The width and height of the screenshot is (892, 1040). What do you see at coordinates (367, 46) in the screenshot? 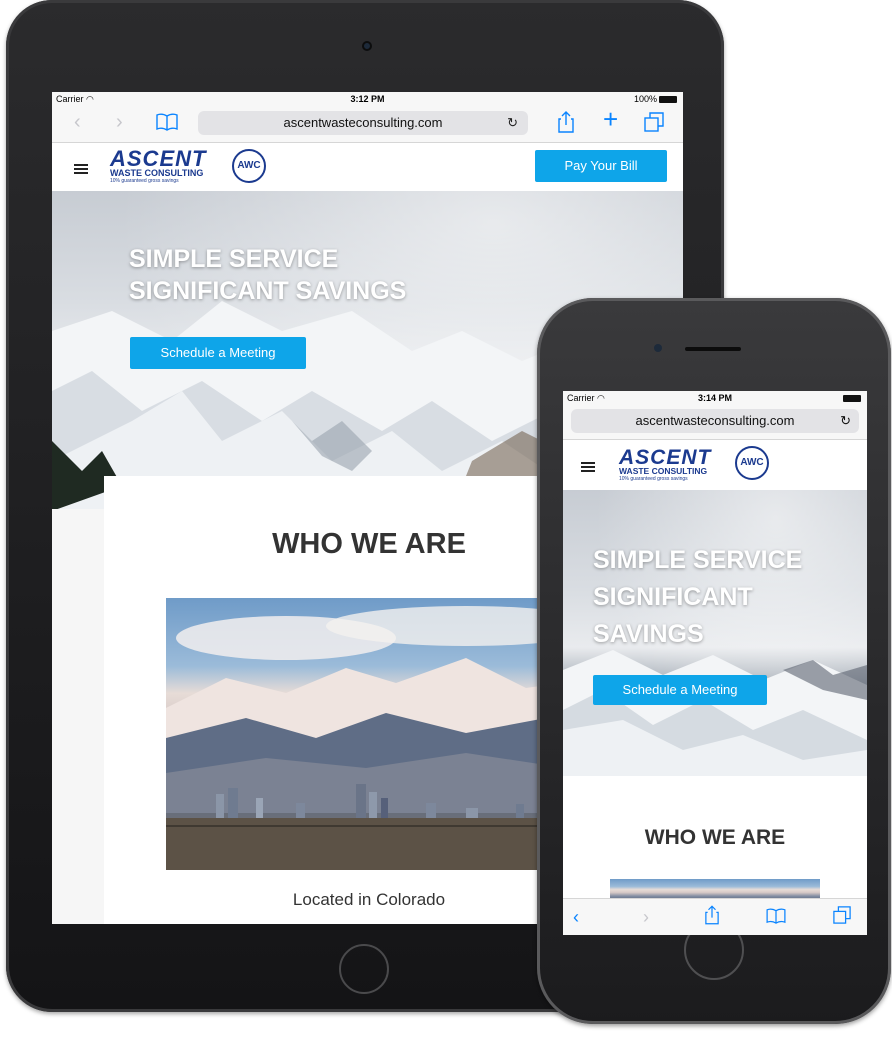
I see `tablet-camera` at bounding box center [367, 46].